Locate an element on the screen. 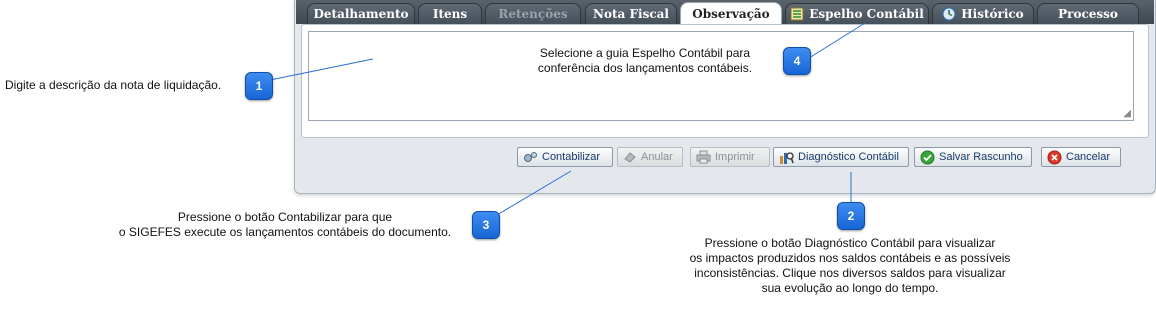  callout-4-line: conferência dos lançamentos contábeis. is located at coordinates (645, 68).